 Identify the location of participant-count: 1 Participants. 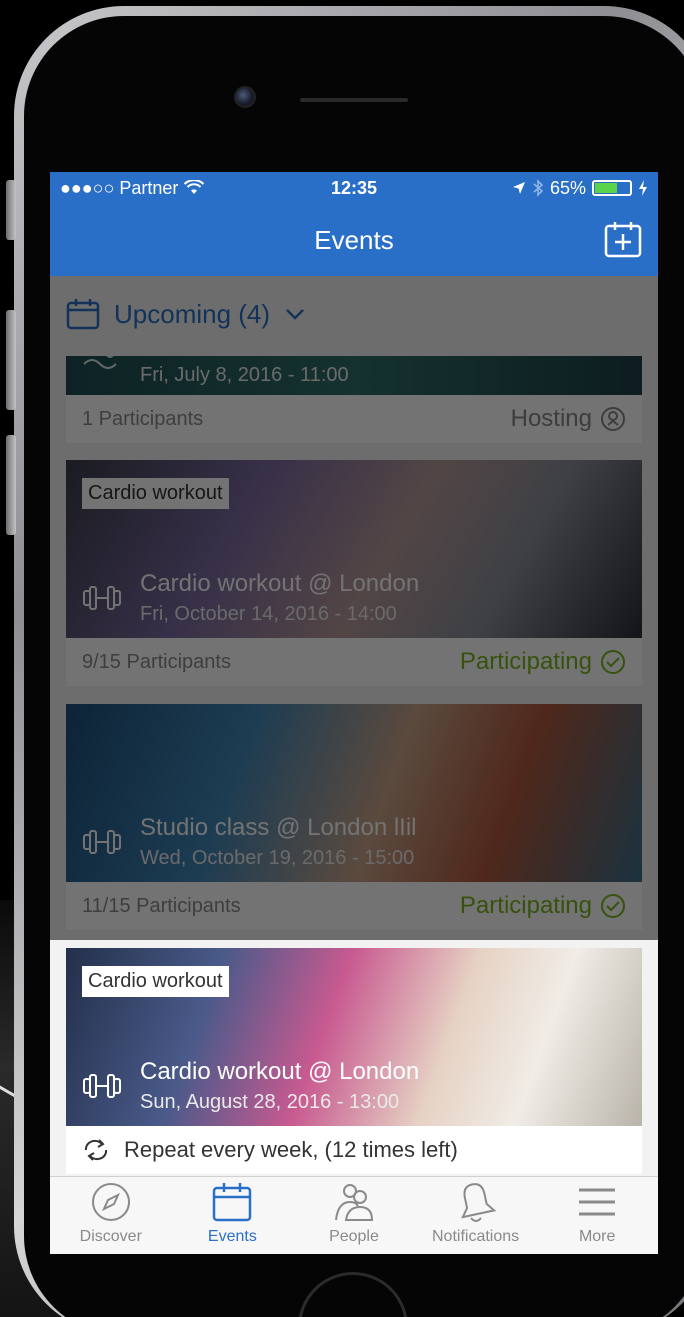
(143, 418).